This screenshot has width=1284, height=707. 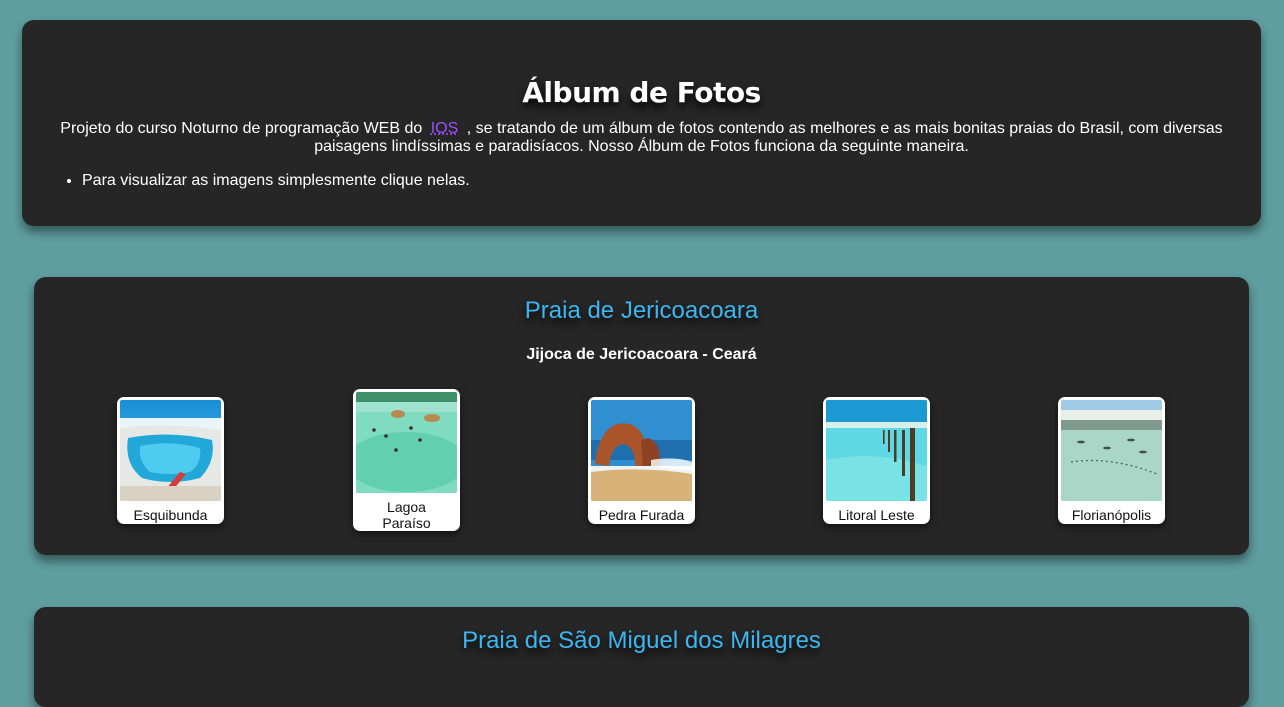 I want to click on rock-arch-photo, so click(x=641, y=450).